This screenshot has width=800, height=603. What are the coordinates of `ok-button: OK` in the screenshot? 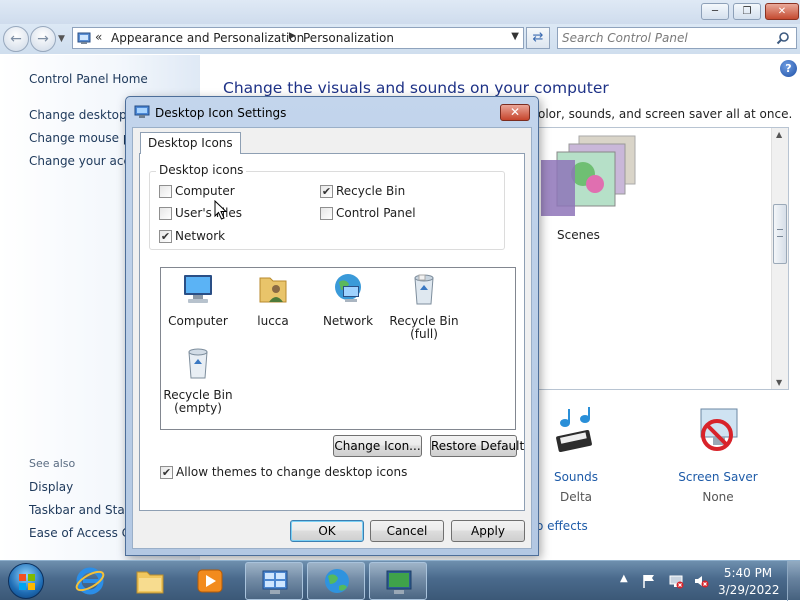 It's located at (327, 531).